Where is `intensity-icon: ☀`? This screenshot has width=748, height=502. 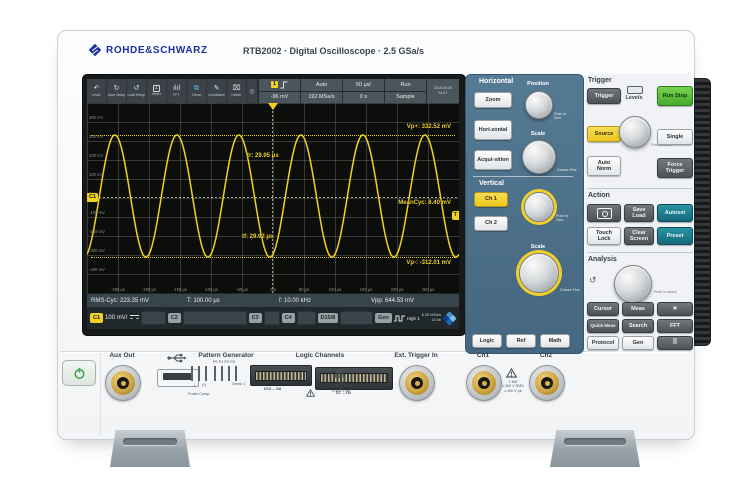
intensity-icon: ☀ is located at coordinates (675, 308).